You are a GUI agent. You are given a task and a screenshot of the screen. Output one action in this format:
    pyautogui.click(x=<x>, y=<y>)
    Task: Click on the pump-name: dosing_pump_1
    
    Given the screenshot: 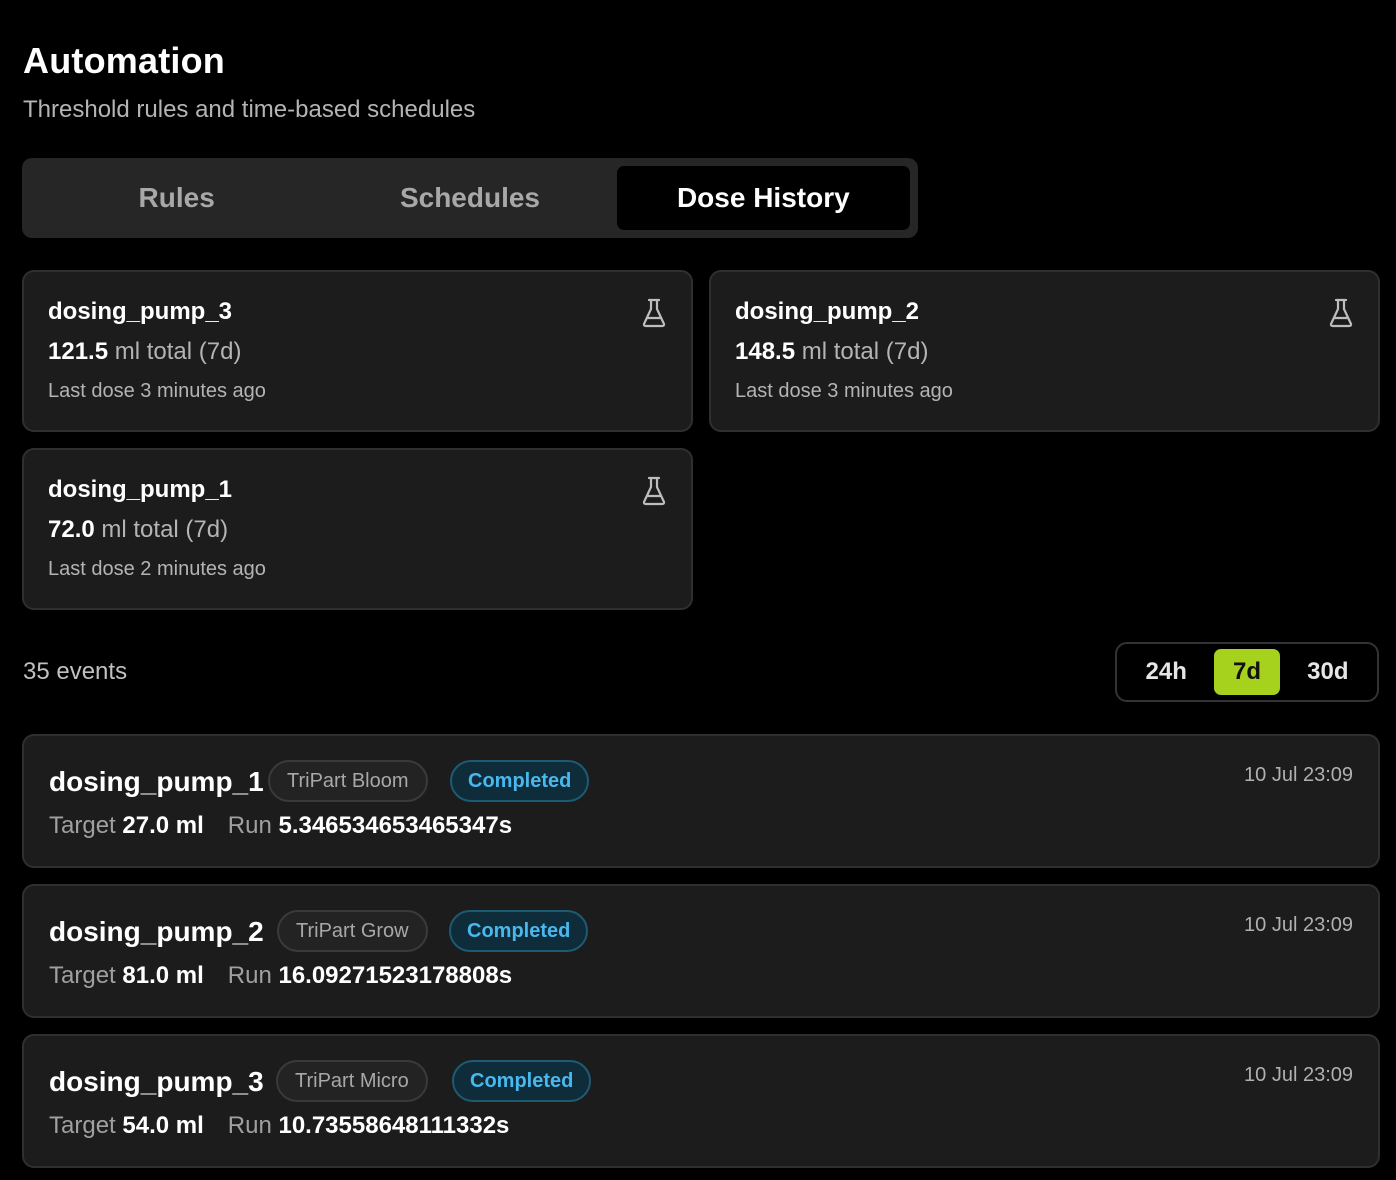 What is the action you would take?
    pyautogui.click(x=140, y=489)
    